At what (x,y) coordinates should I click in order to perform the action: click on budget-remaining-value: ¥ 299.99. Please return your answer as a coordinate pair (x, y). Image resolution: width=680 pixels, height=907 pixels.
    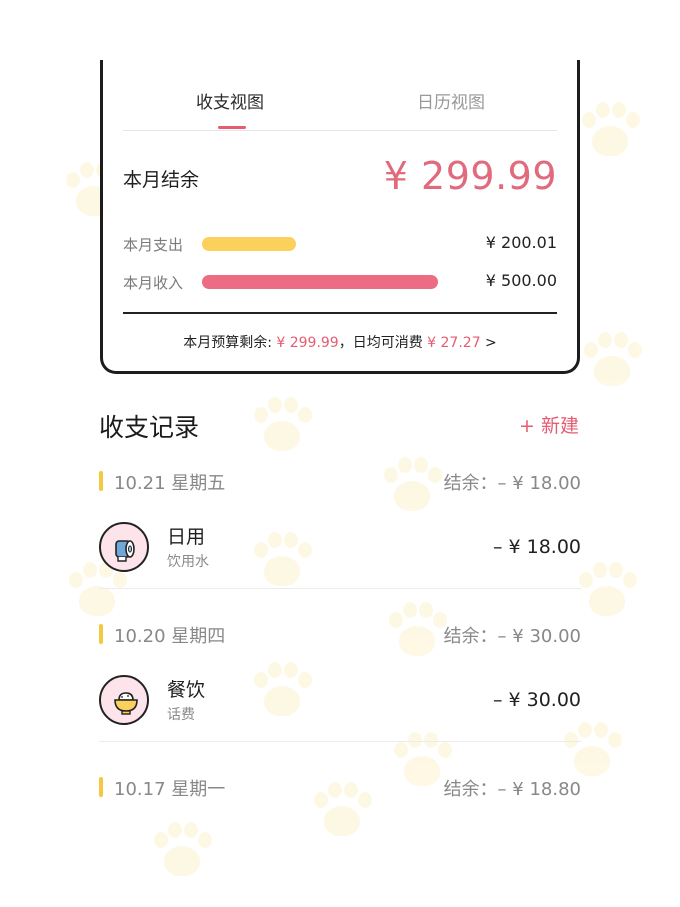
    Looking at the image, I should click on (307, 343).